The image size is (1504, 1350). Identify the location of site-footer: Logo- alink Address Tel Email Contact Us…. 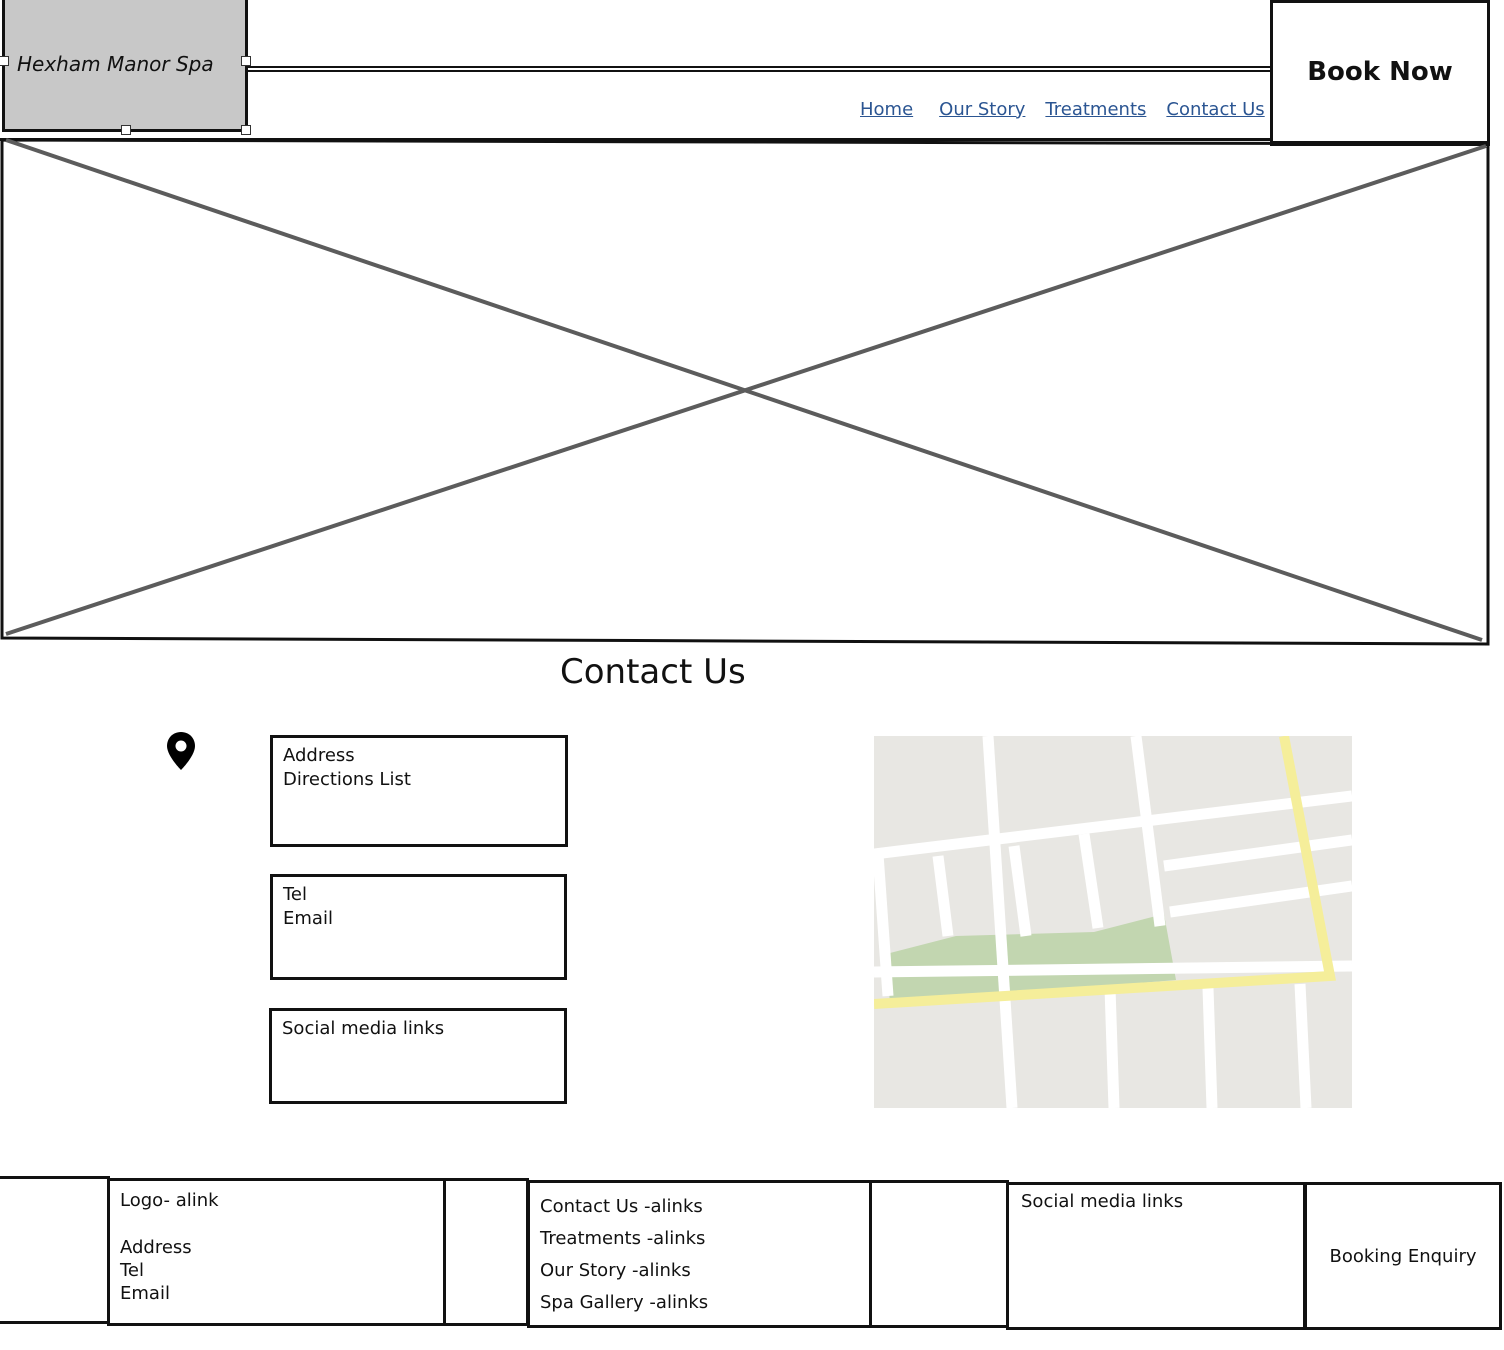
(752, 1253).